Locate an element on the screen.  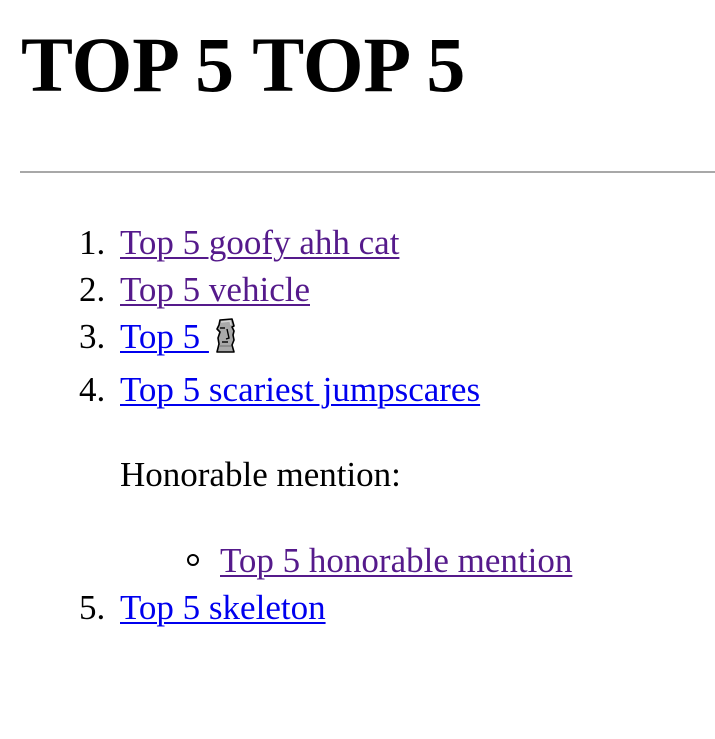
link-top-5-moai: Top 5 is located at coordinates (179, 336).